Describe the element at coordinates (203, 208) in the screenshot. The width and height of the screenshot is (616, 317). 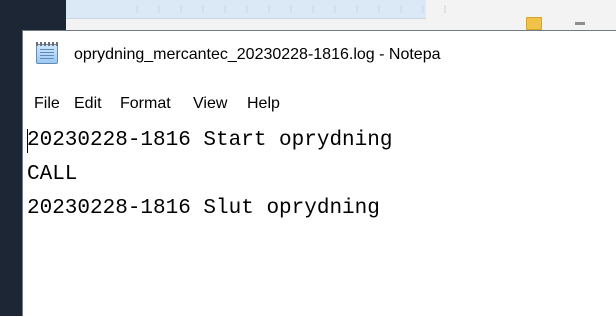
I see `editor-line: 20230228-1816 Slut oprydning` at that location.